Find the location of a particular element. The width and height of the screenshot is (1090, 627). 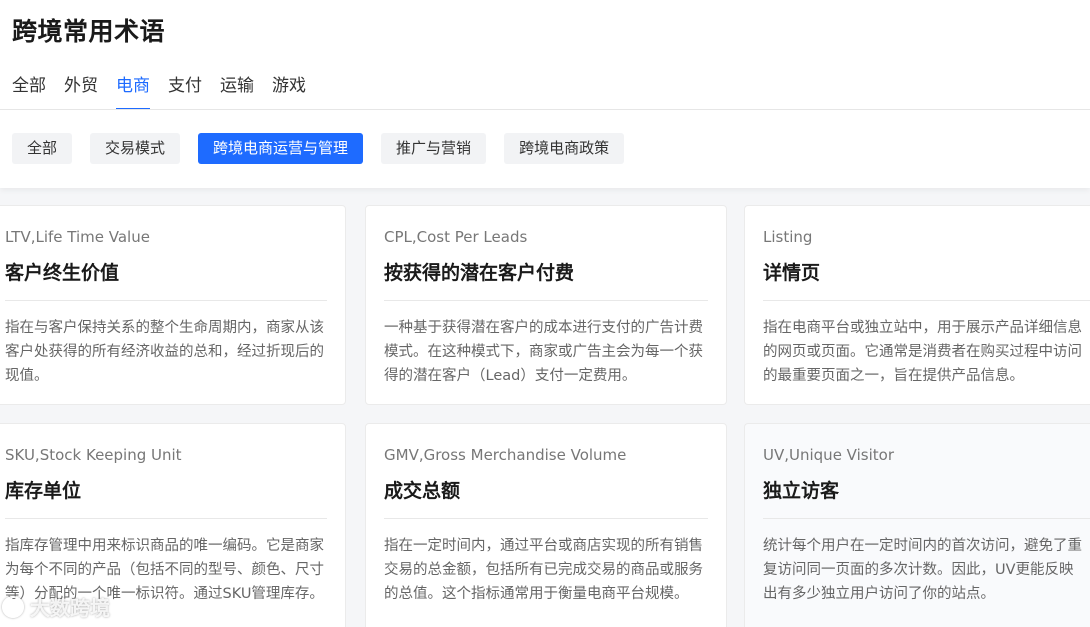

term-title: 客户终生价值 is located at coordinates (62, 273).